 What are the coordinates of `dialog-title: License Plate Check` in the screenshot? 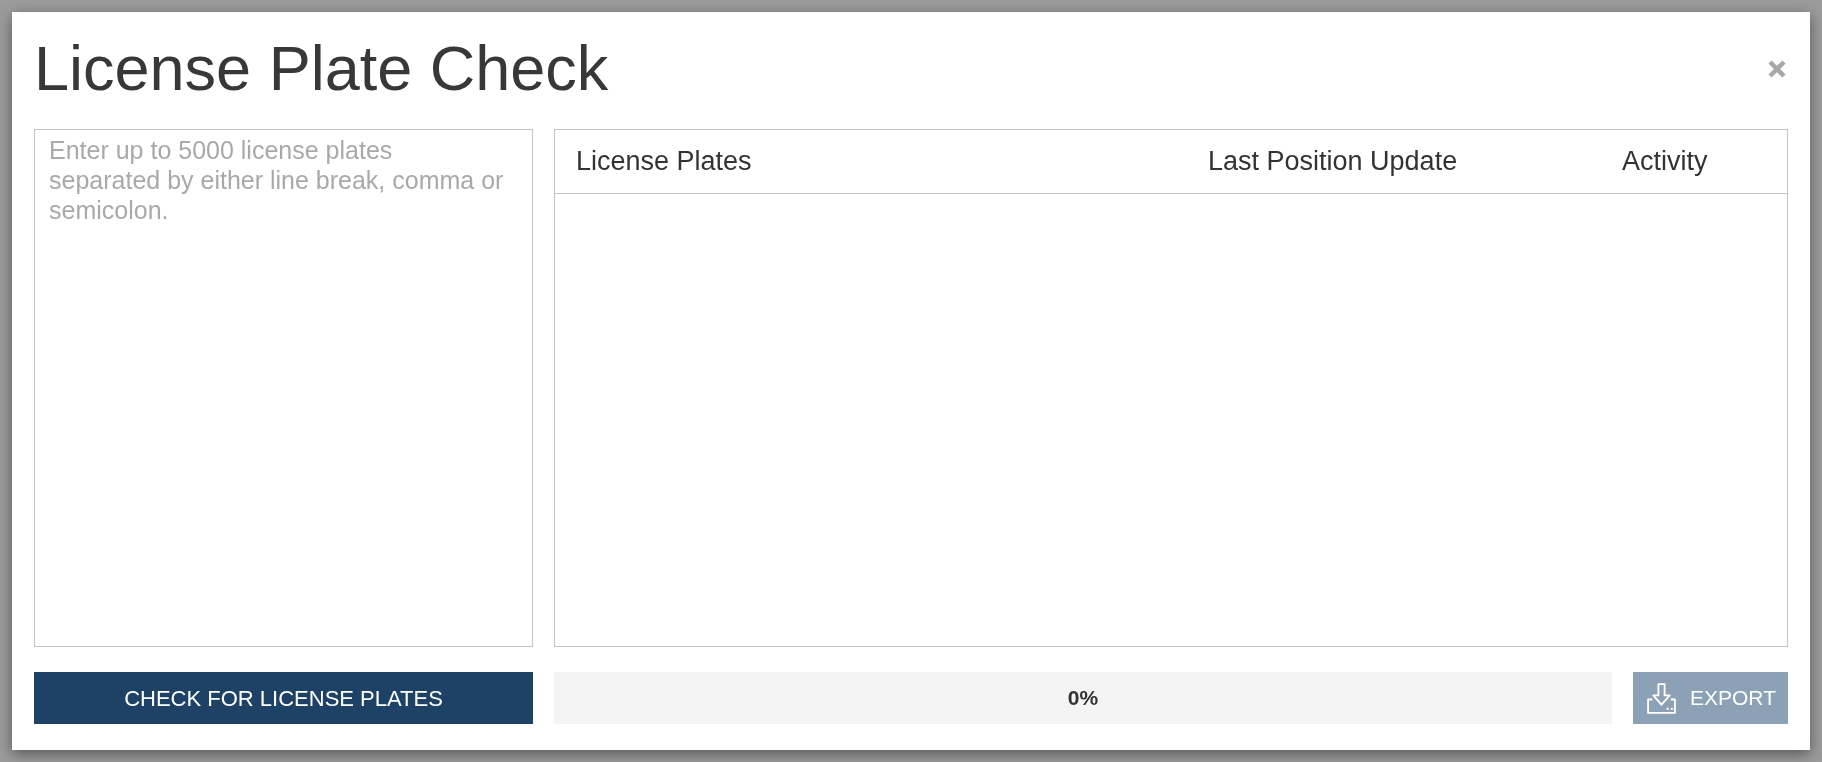 It's located at (321, 68).